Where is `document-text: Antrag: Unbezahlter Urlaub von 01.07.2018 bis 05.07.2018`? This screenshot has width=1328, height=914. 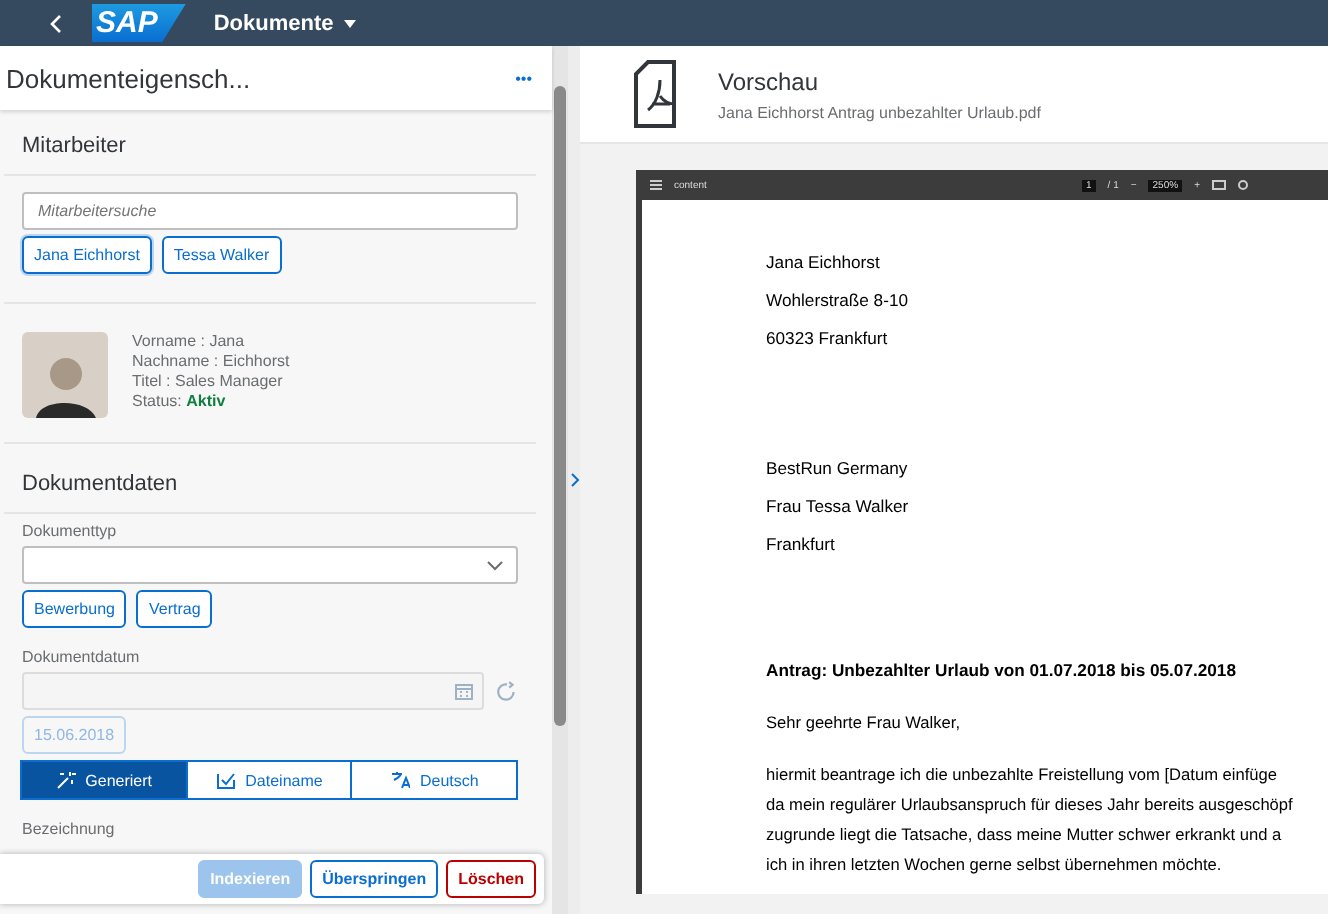
document-text: Antrag: Unbezahlter Urlaub von 01.07.2018 bis 05.07.2018 is located at coordinates (1002, 671).